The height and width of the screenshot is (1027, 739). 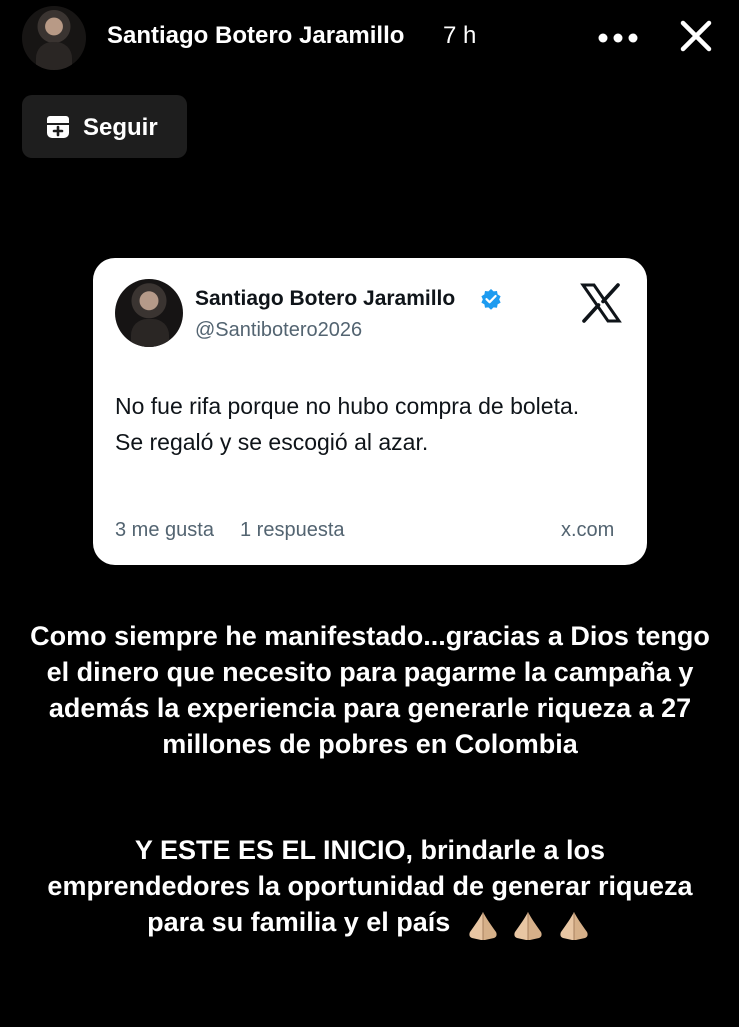 What do you see at coordinates (696, 36) in the screenshot?
I see `close-icon` at bounding box center [696, 36].